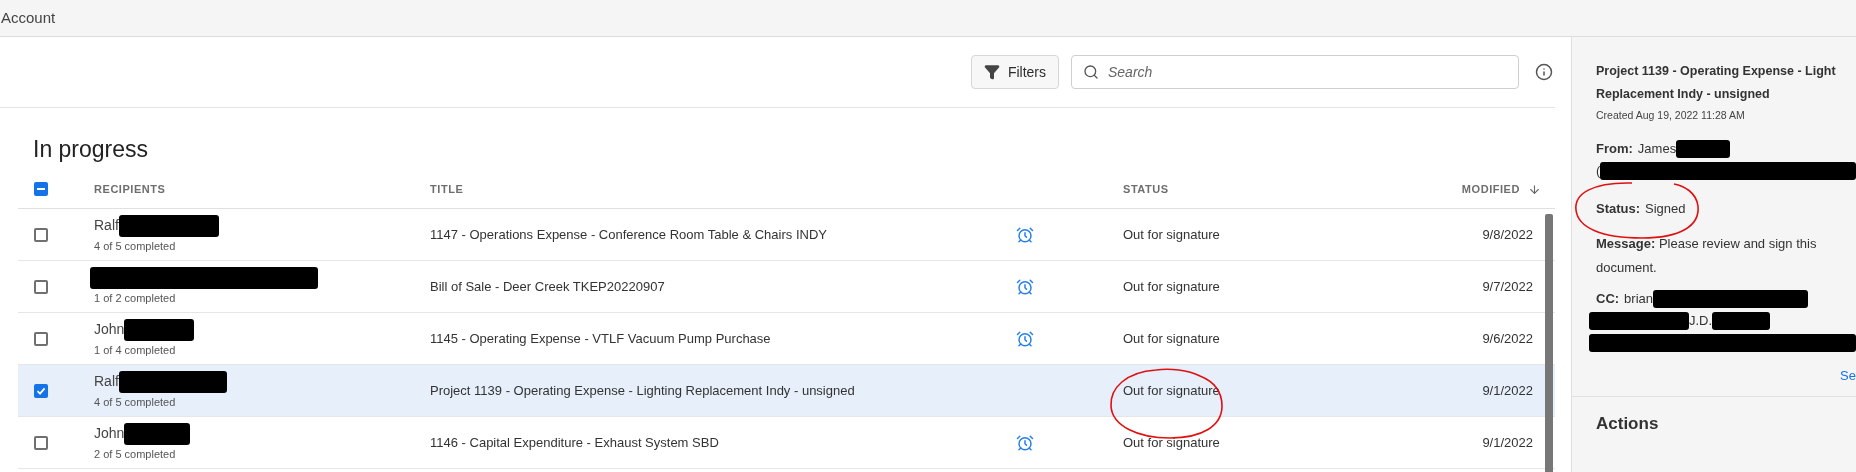 The height and width of the screenshot is (472, 1856). I want to click on actions-heading: Actions, so click(1627, 423).